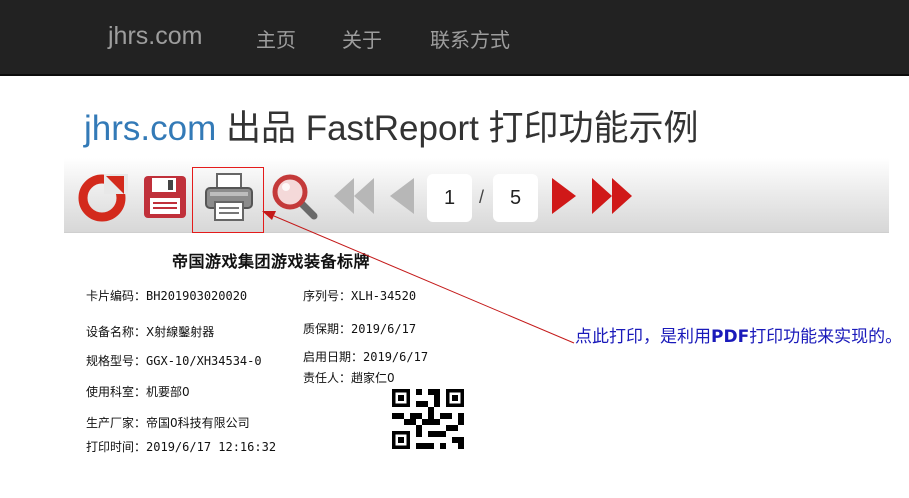 The height and width of the screenshot is (498, 909). I want to click on refresh-button, so click(103, 197).